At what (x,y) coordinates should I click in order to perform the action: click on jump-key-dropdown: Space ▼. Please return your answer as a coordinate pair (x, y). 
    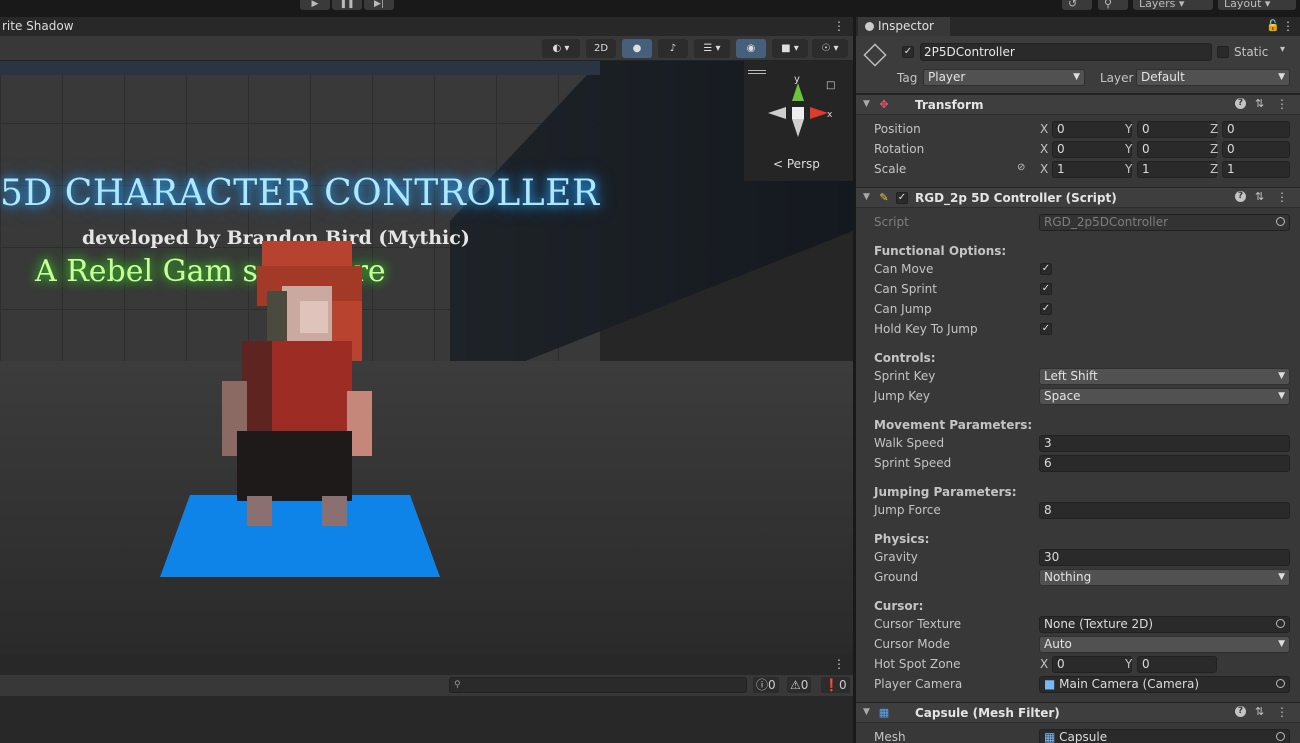
    Looking at the image, I should click on (1164, 396).